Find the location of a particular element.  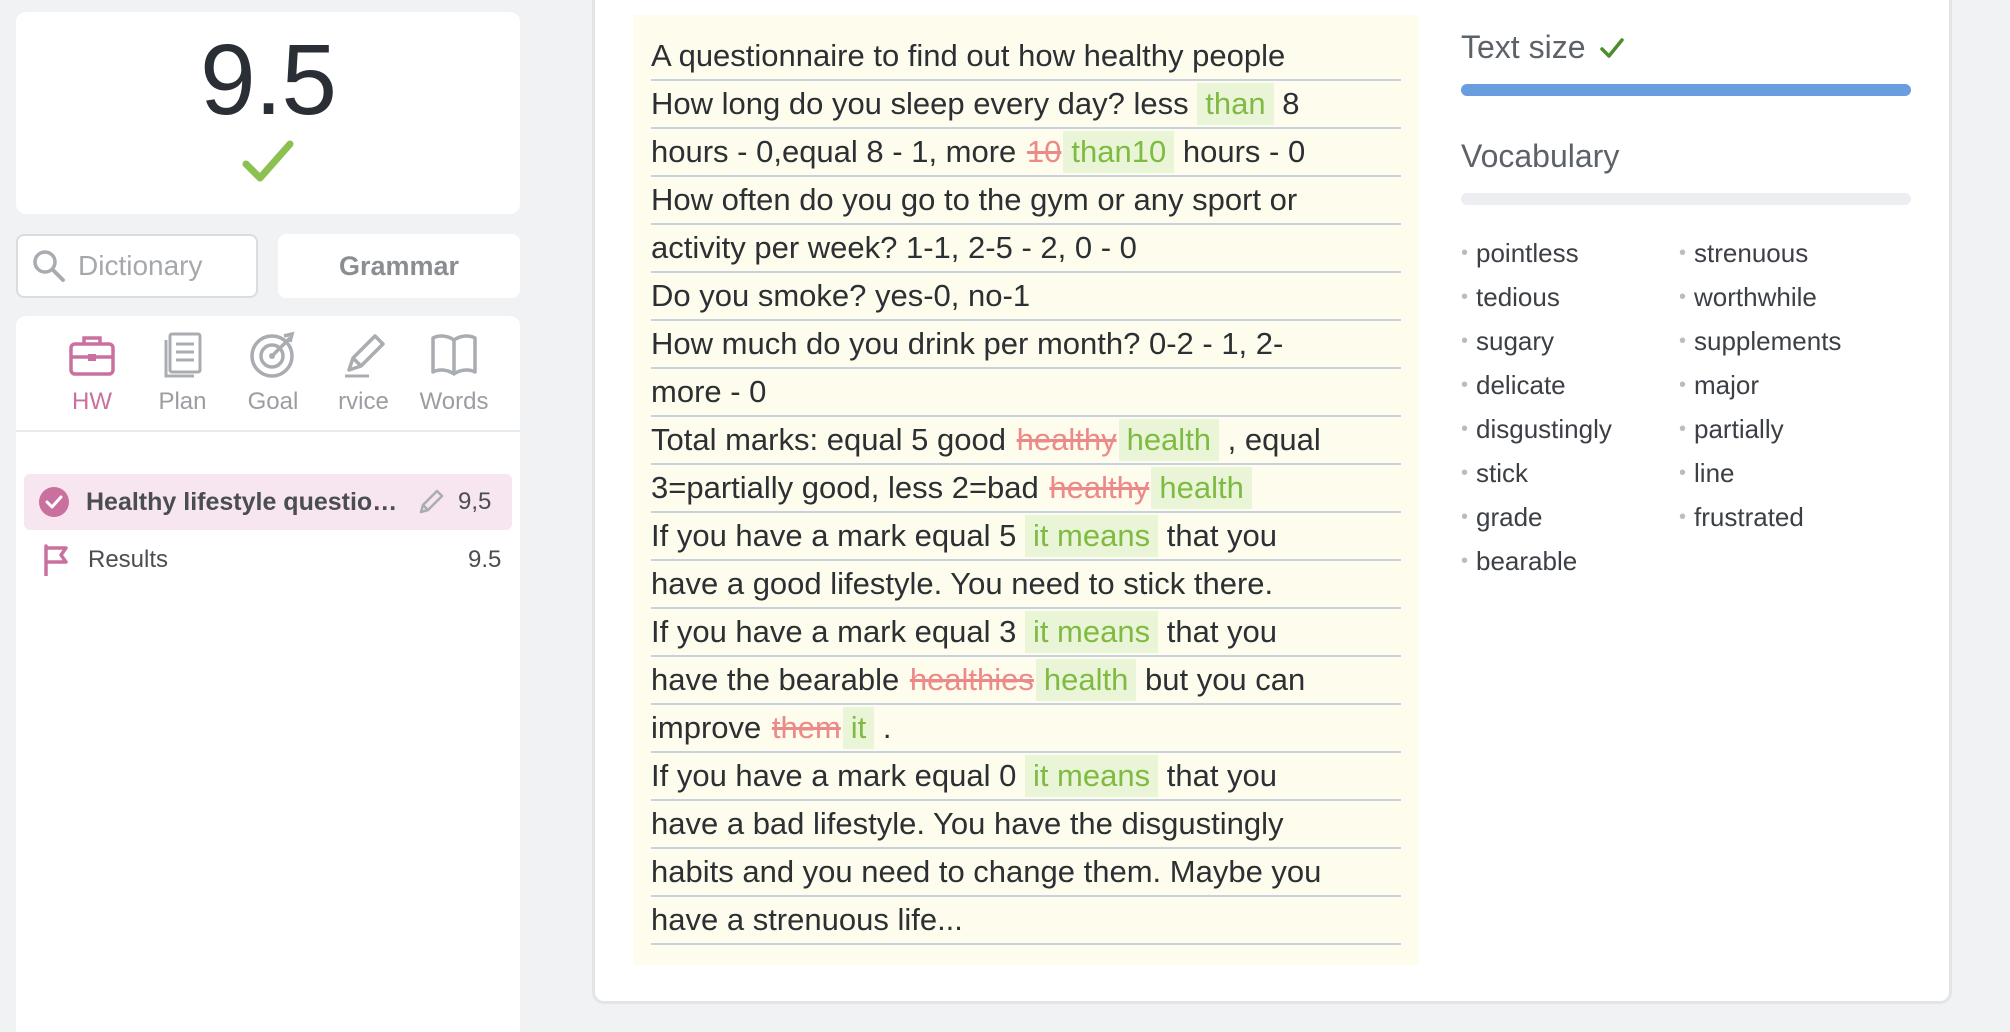

grammar-button: Grammar is located at coordinates (399, 266).